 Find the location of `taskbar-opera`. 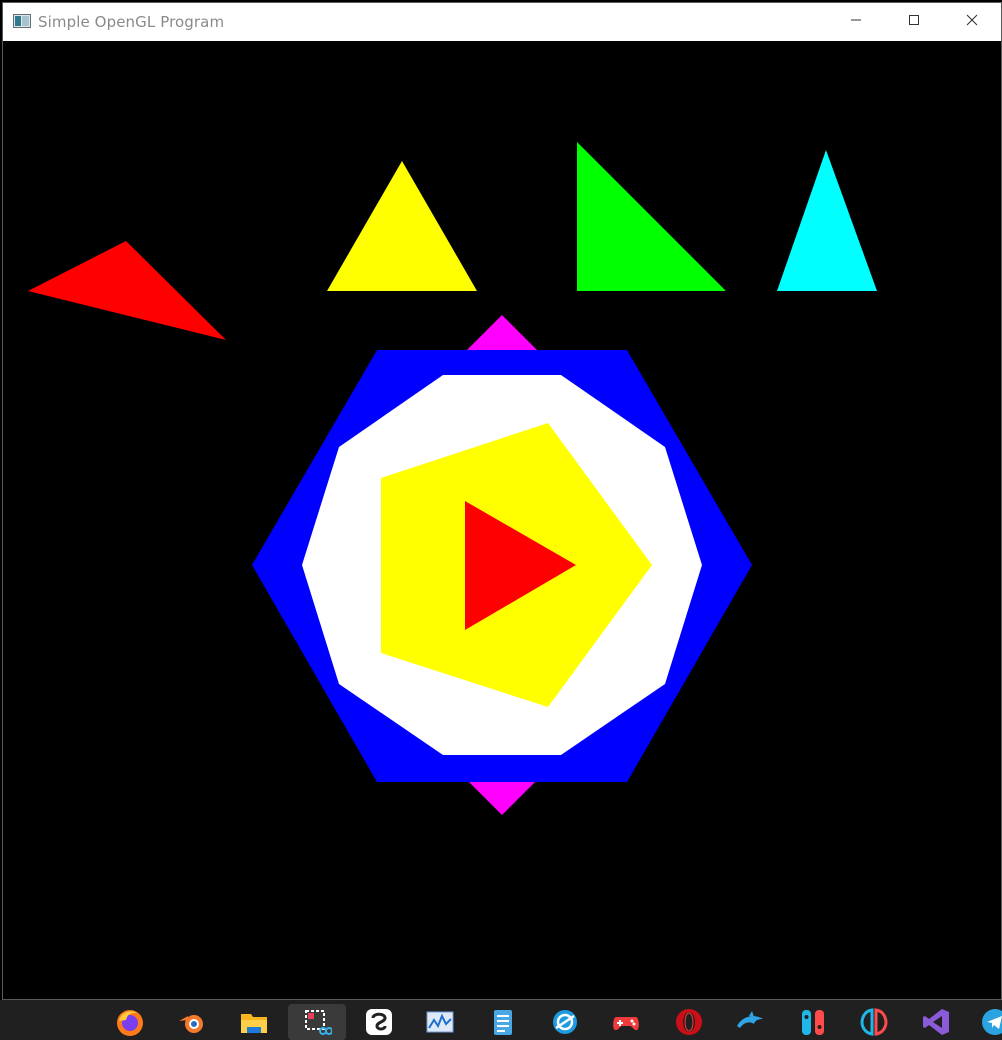

taskbar-opera is located at coordinates (689, 1022).